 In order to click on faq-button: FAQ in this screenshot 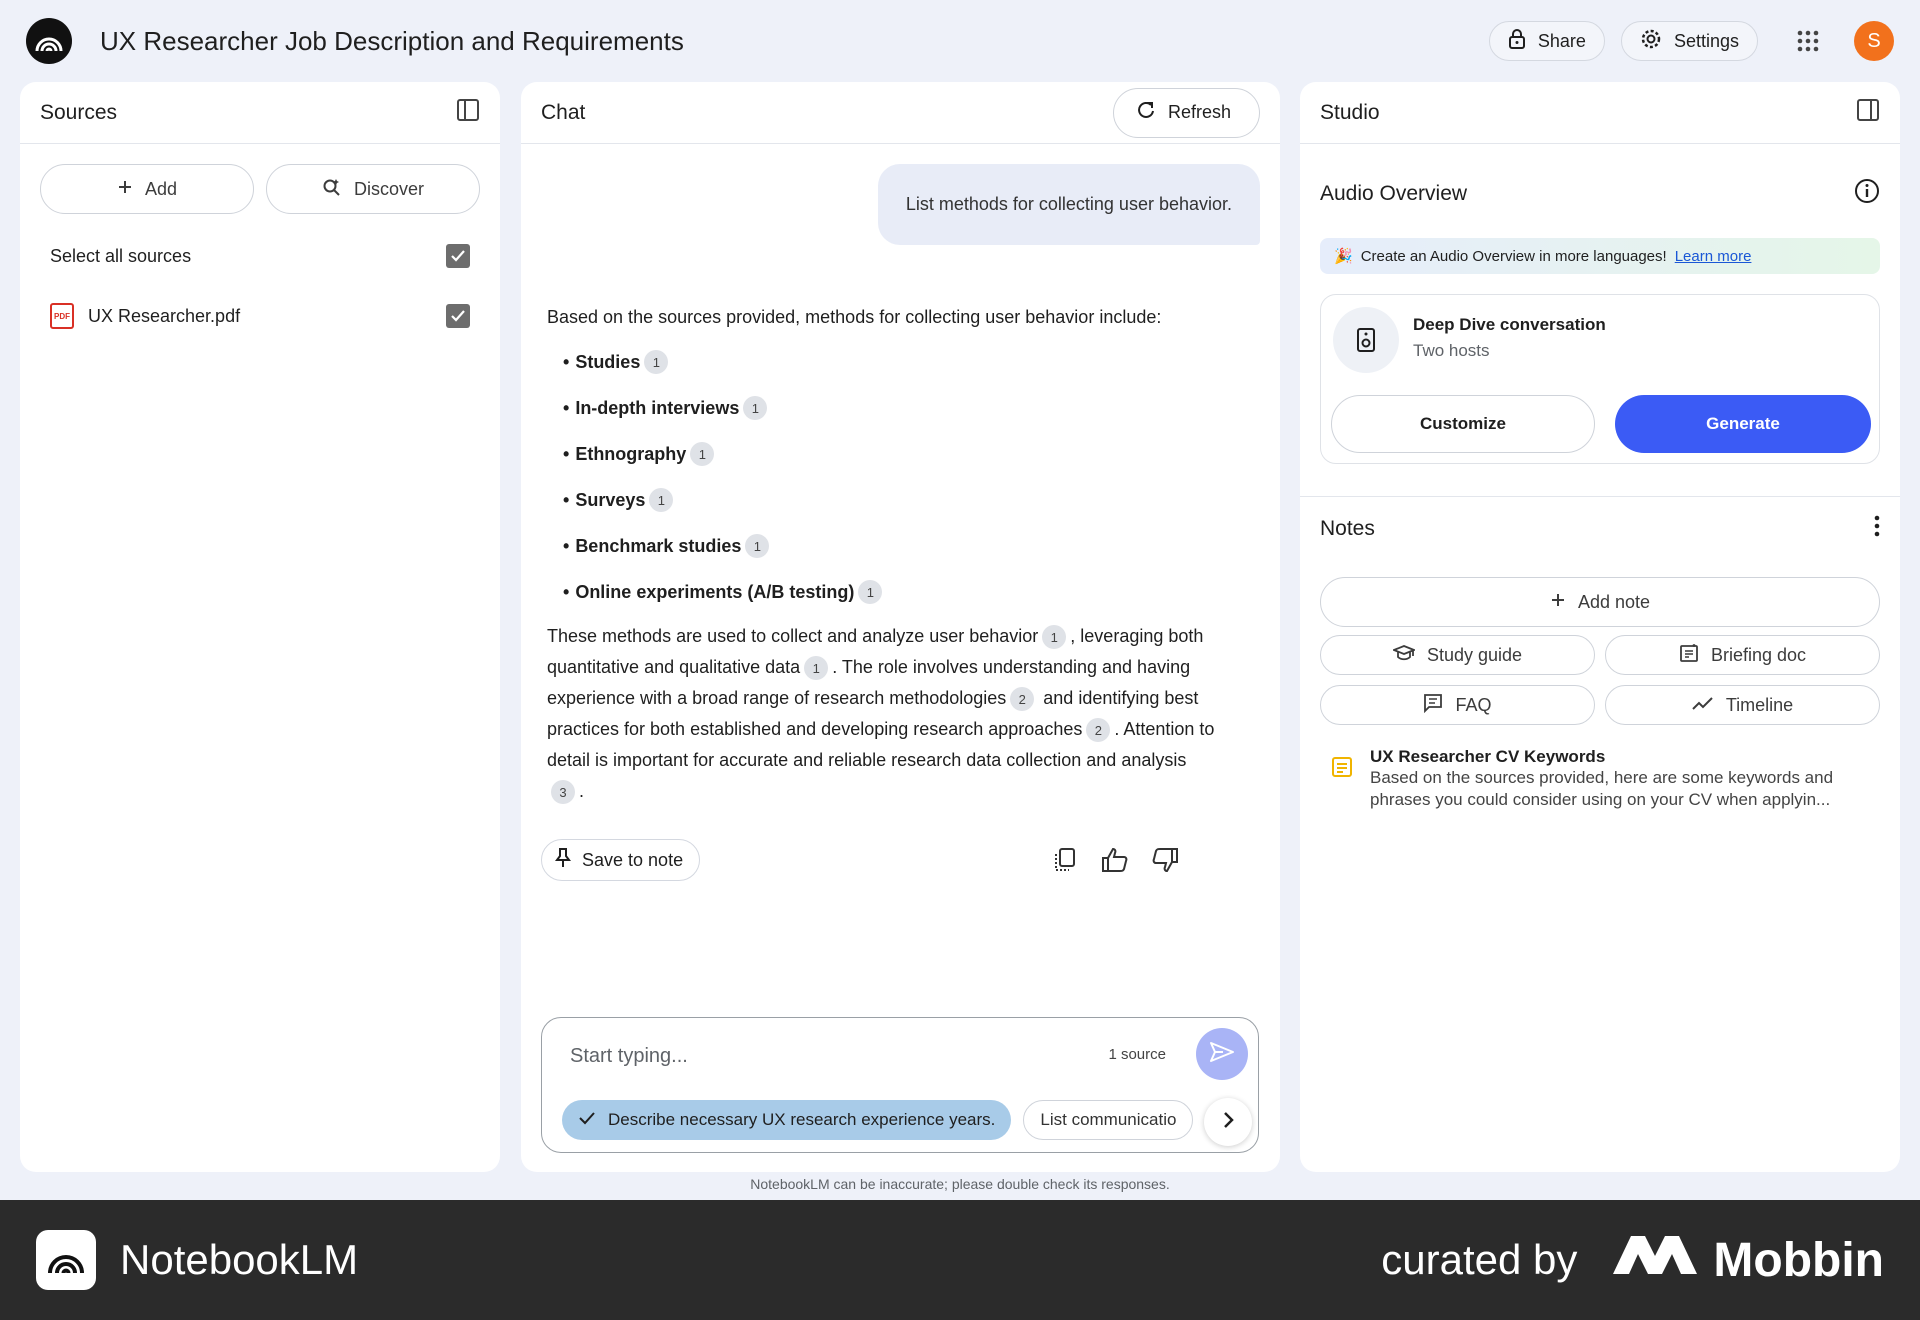, I will do `click(1457, 705)`.